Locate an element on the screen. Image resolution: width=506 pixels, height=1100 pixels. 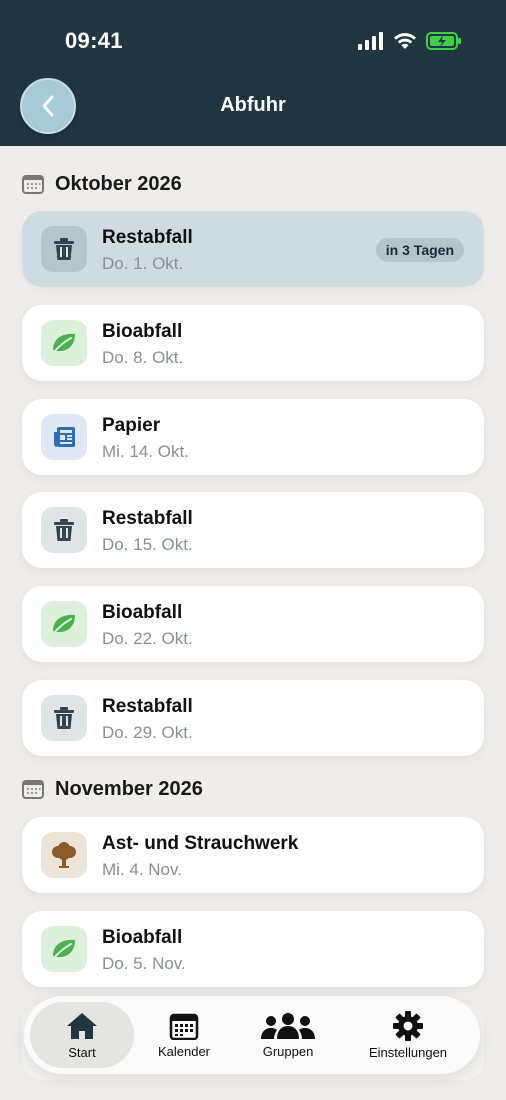
app-header: 09:41 Abfuhr is located at coordinates (253, 73).